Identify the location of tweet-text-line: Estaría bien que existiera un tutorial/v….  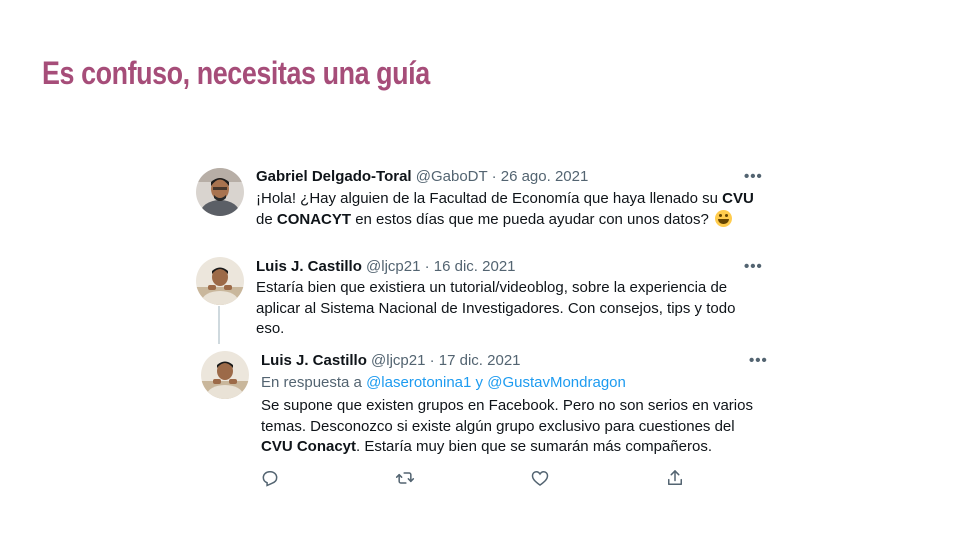
(492, 287).